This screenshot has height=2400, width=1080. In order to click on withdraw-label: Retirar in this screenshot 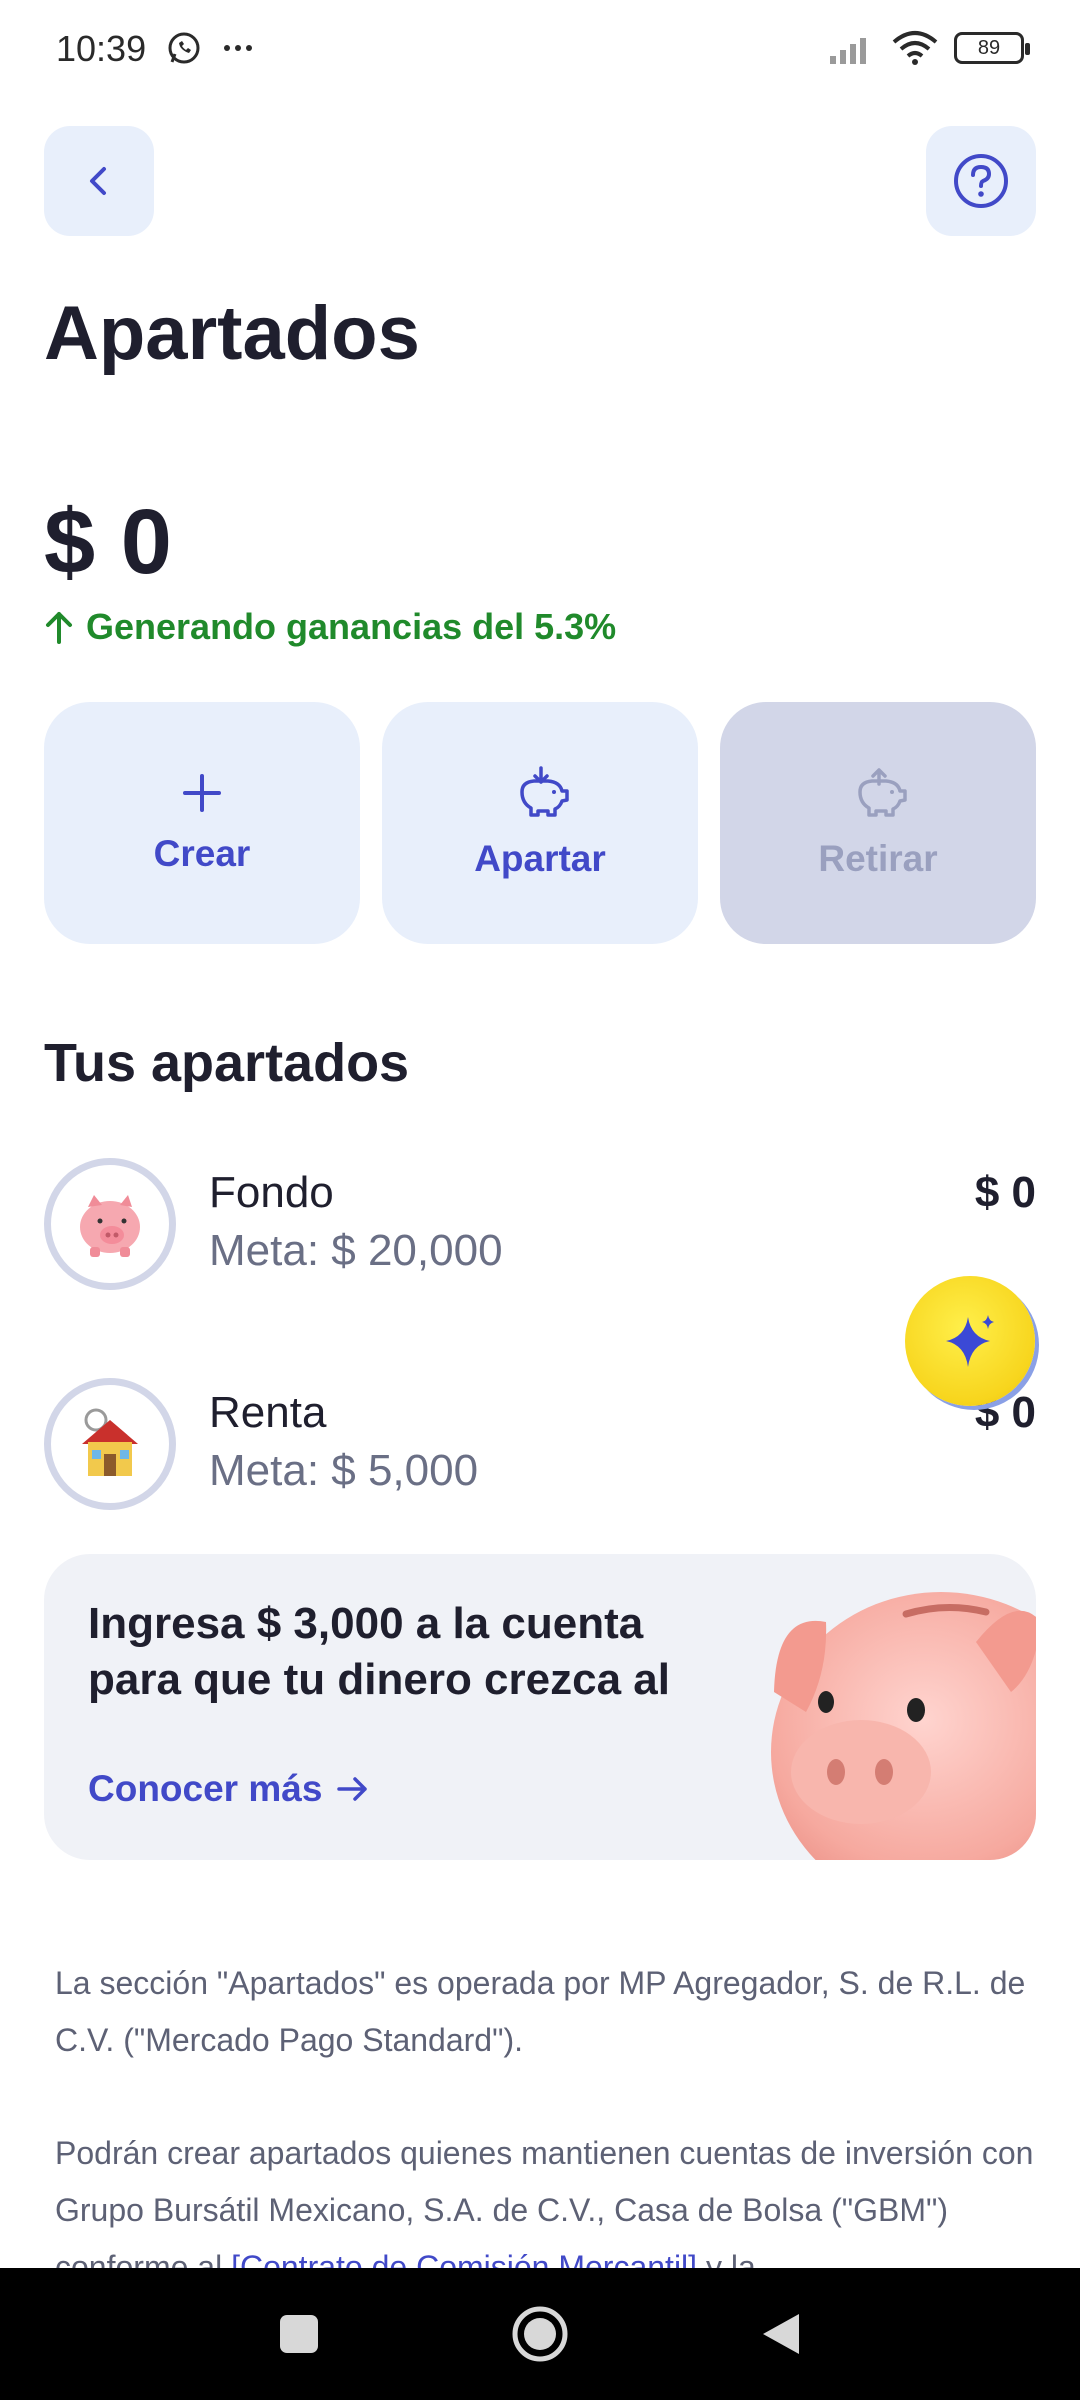, I will do `click(878, 858)`.